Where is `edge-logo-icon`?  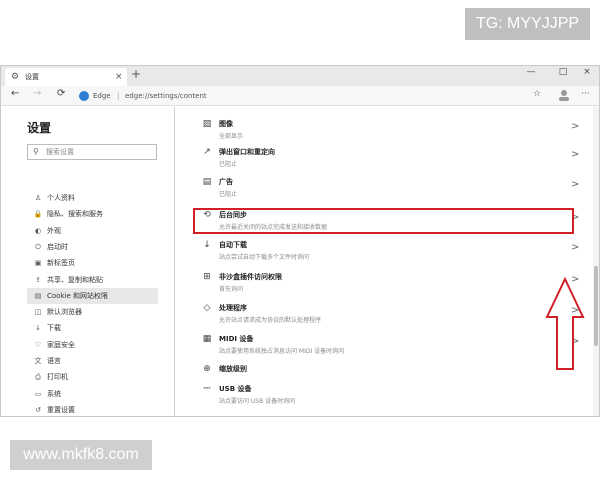 edge-logo-icon is located at coordinates (84, 96).